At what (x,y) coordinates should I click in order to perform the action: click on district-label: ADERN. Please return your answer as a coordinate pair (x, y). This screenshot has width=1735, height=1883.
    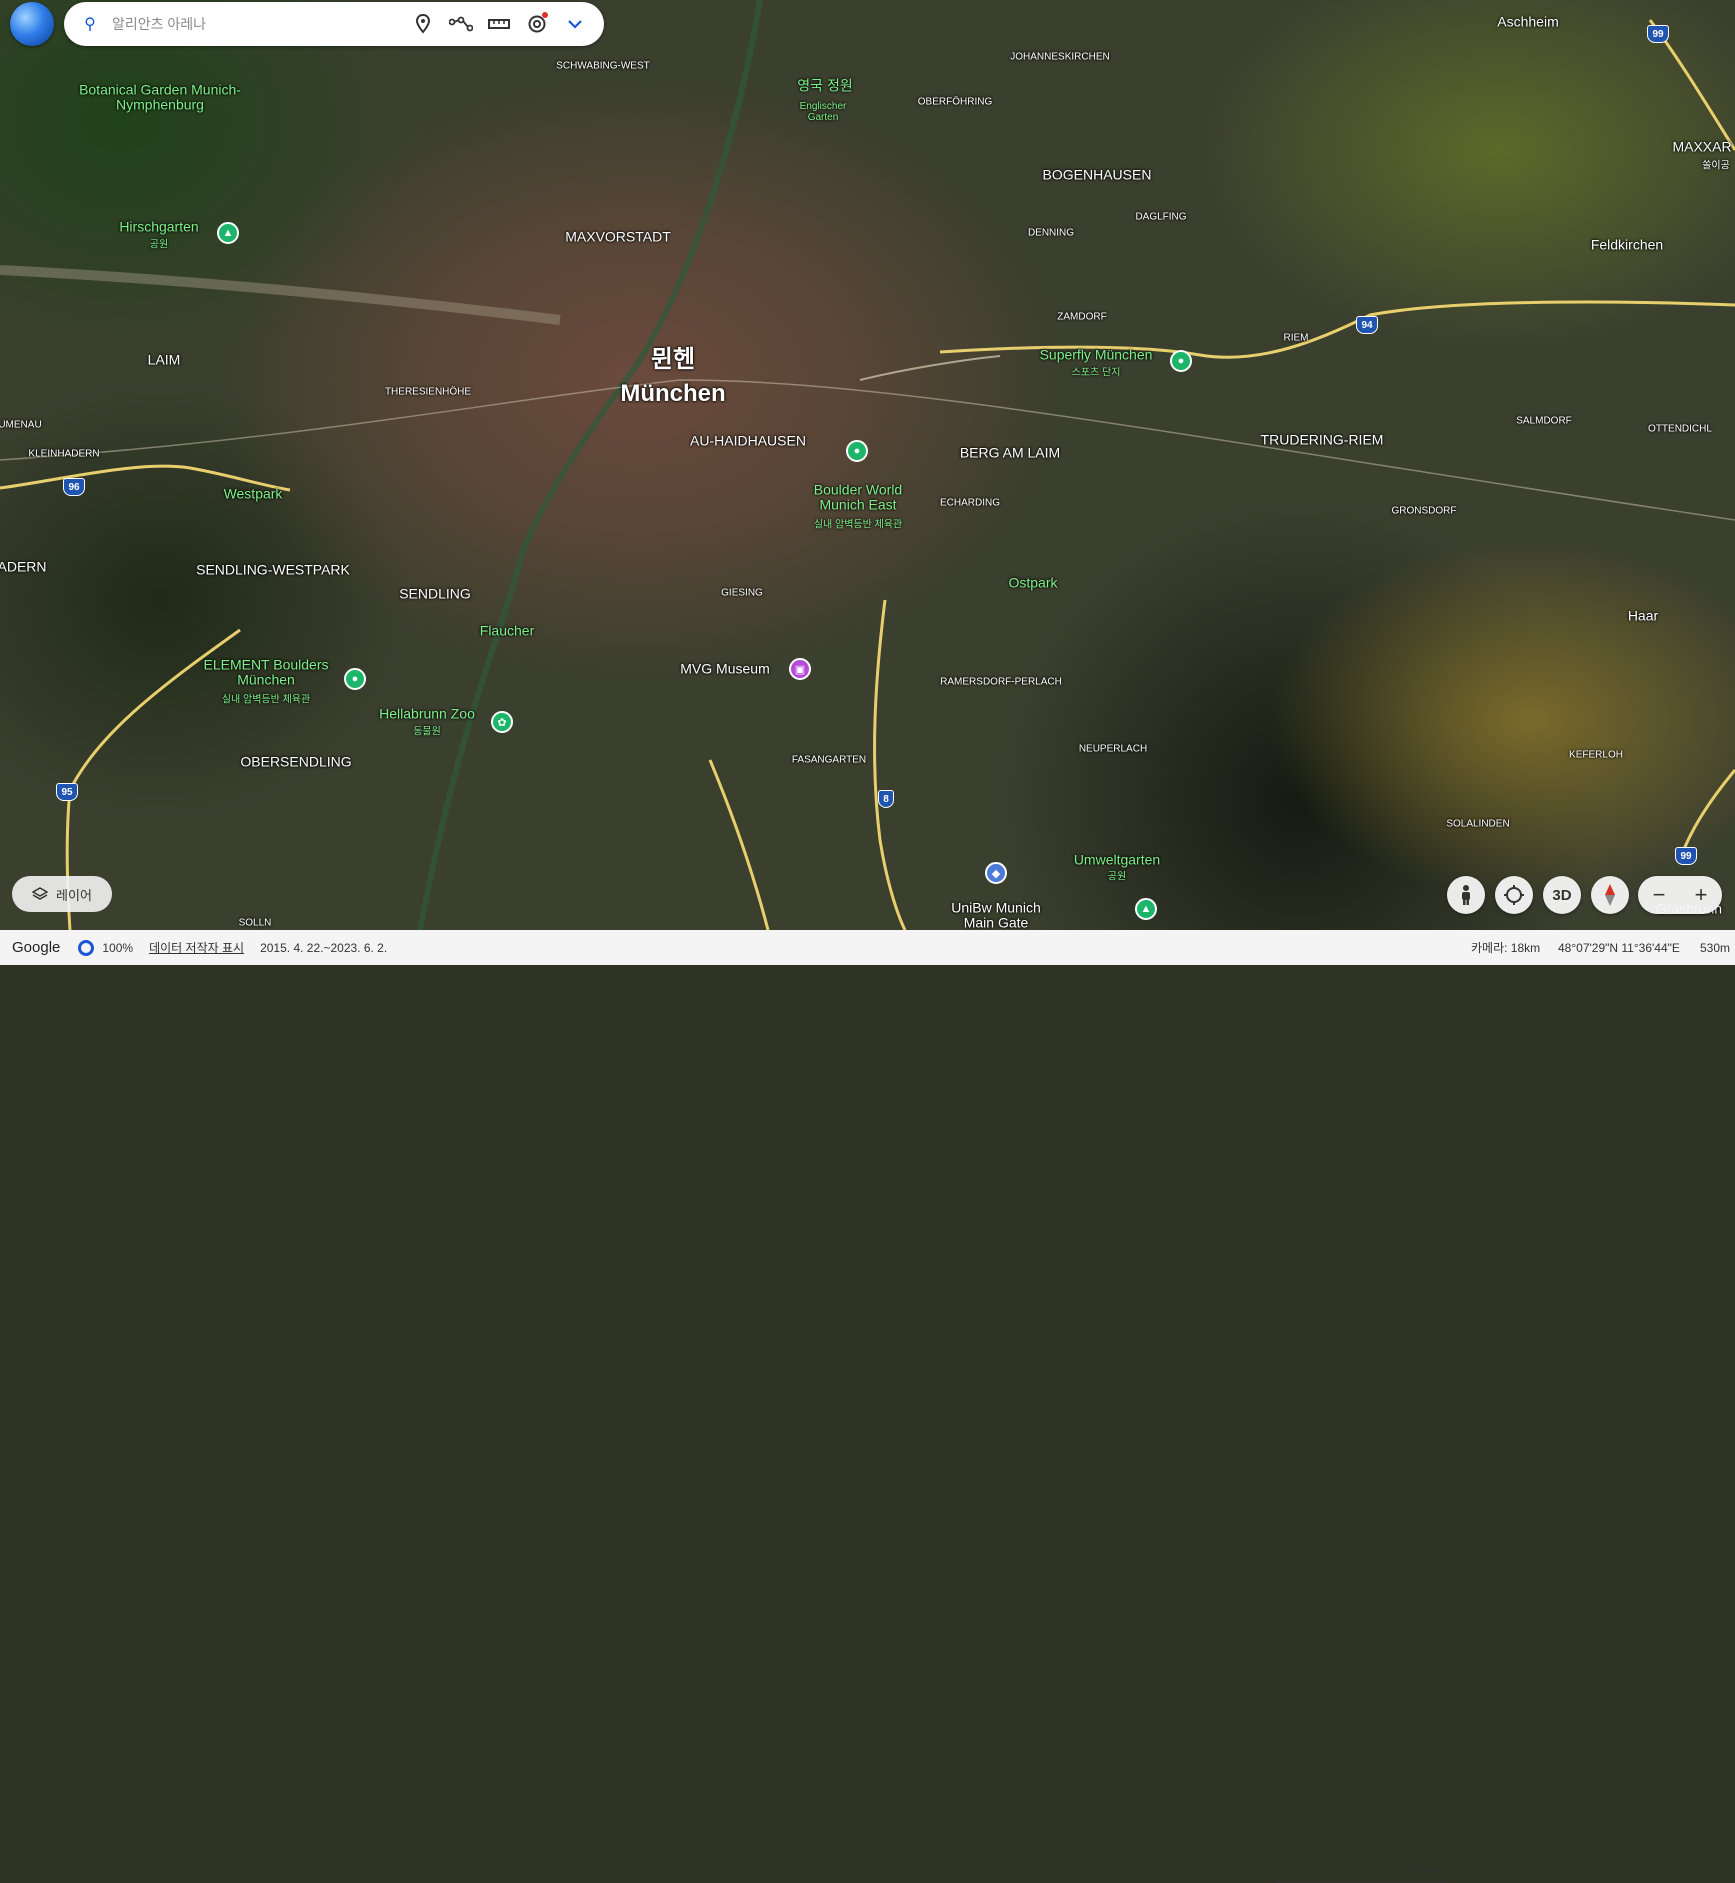
    Looking at the image, I should click on (23, 566).